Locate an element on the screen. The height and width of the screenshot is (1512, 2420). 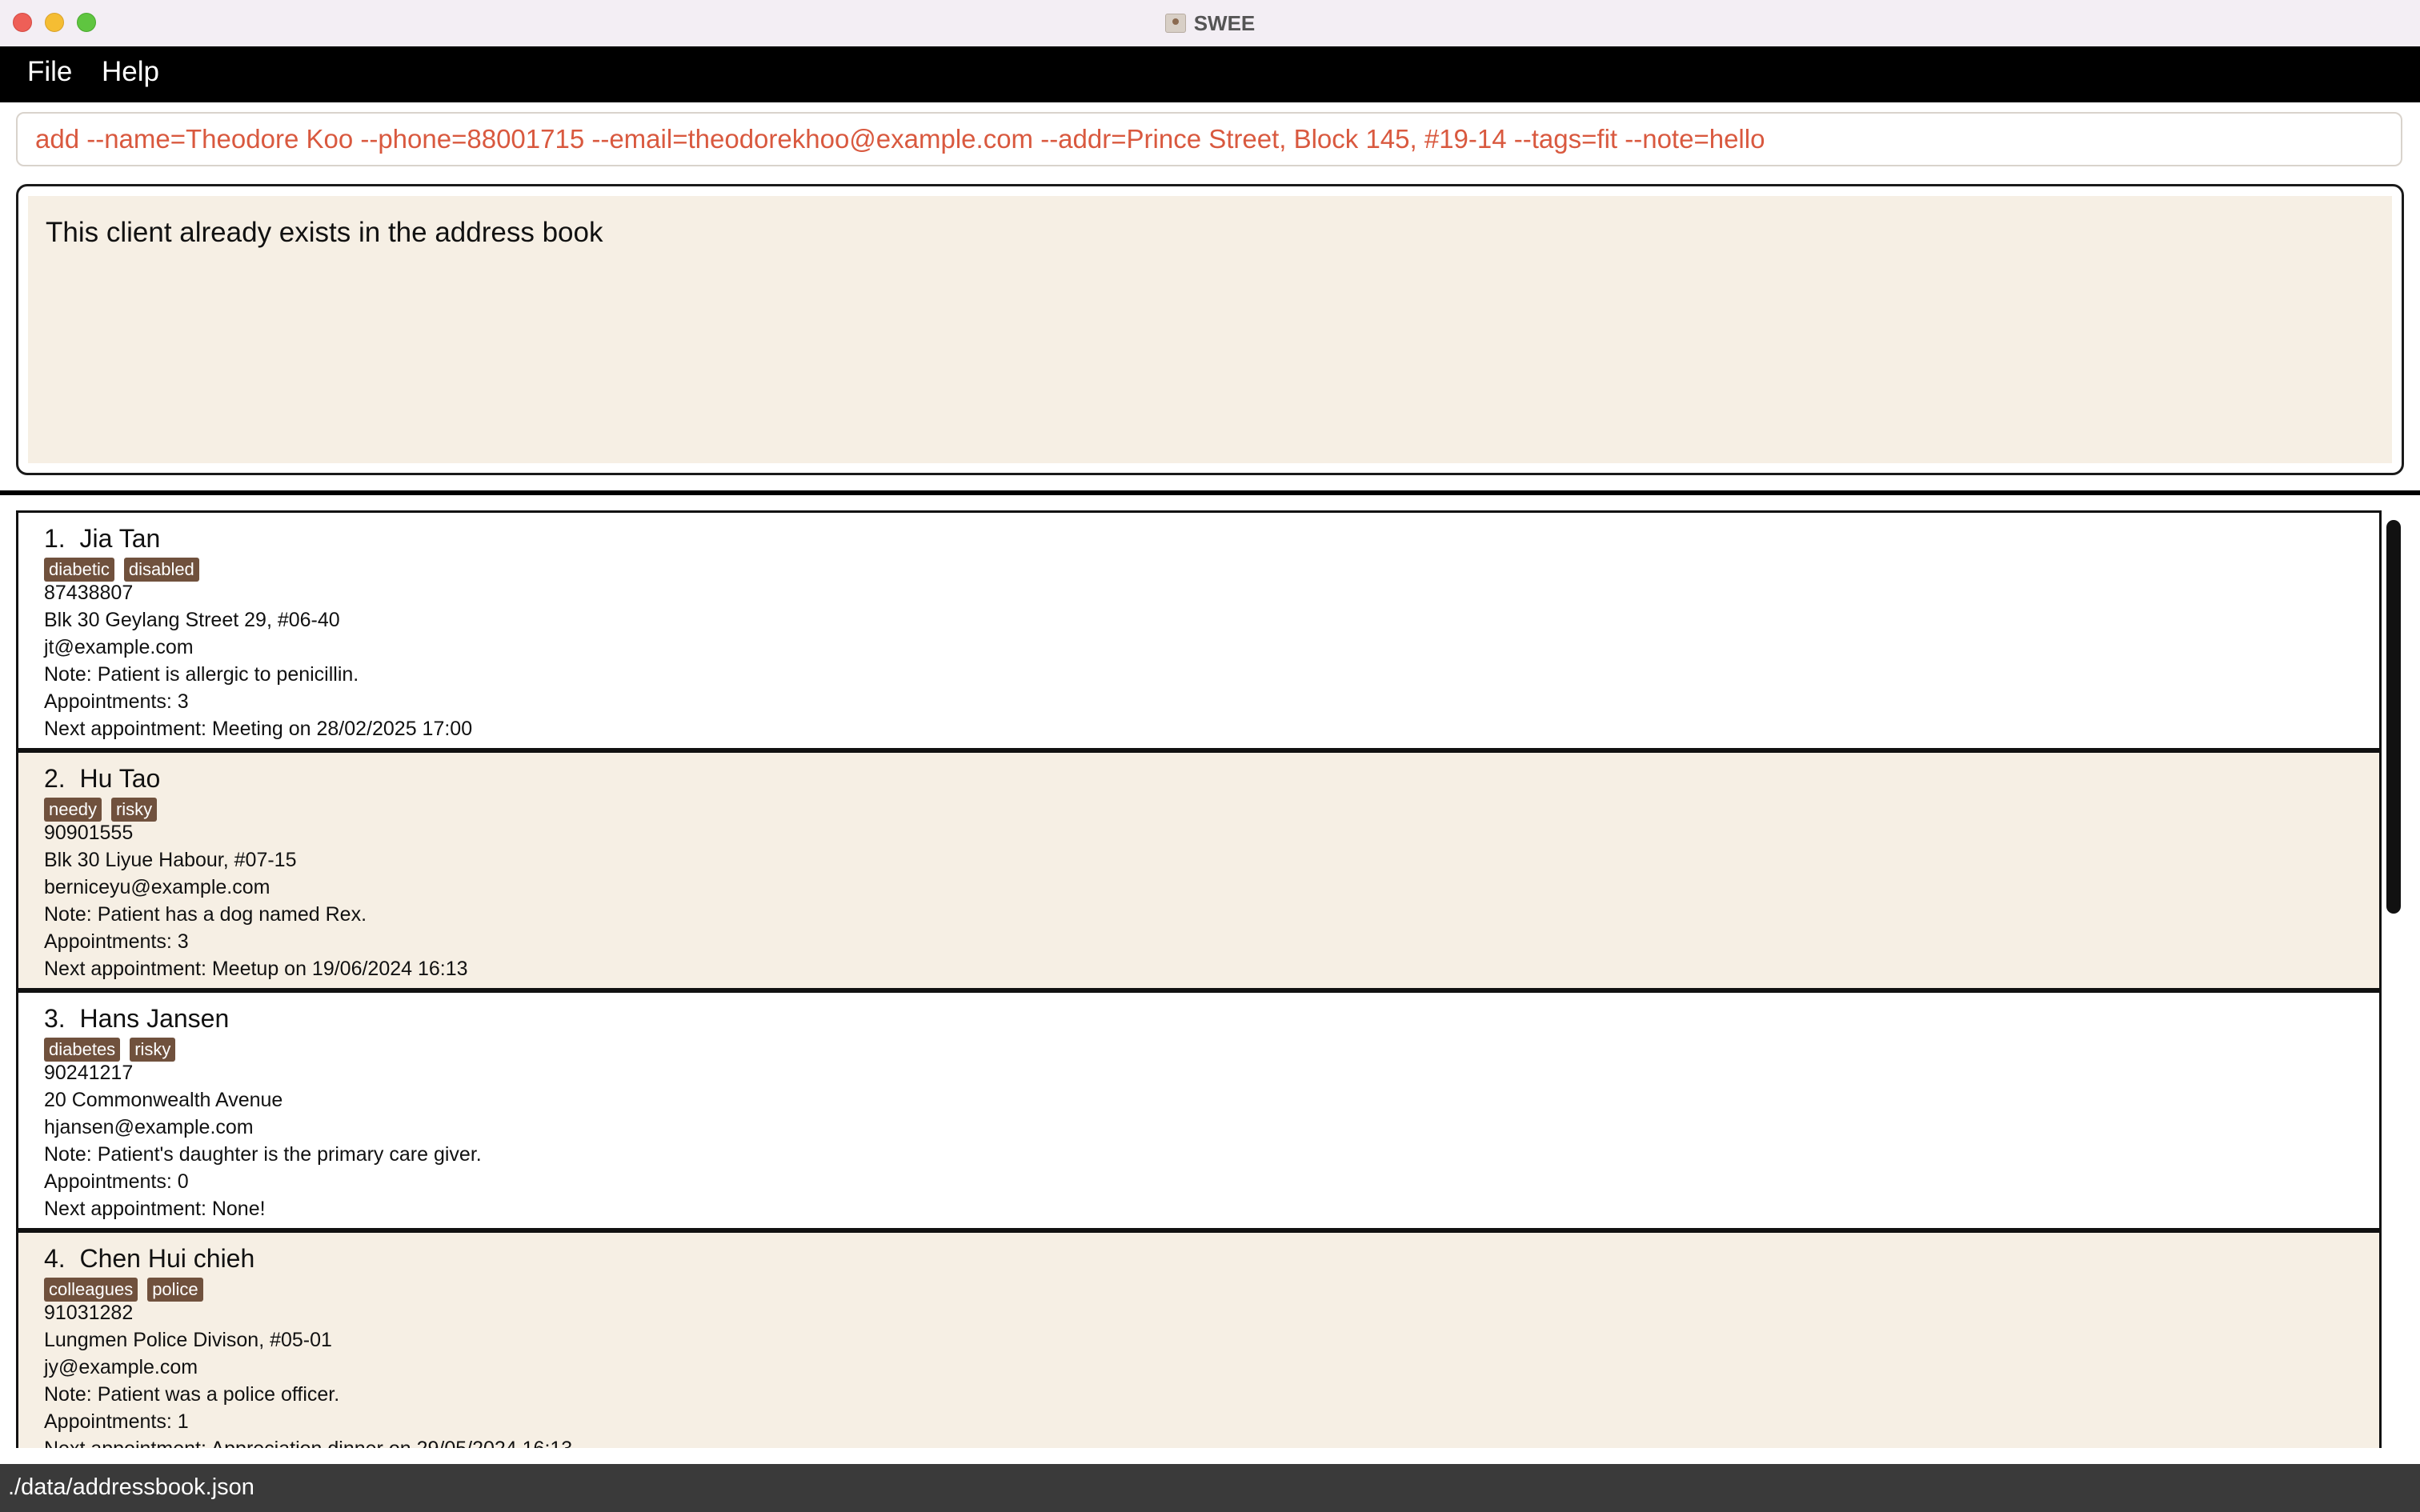
person-appointments: Appointments: 0 is located at coordinates (116, 1181).